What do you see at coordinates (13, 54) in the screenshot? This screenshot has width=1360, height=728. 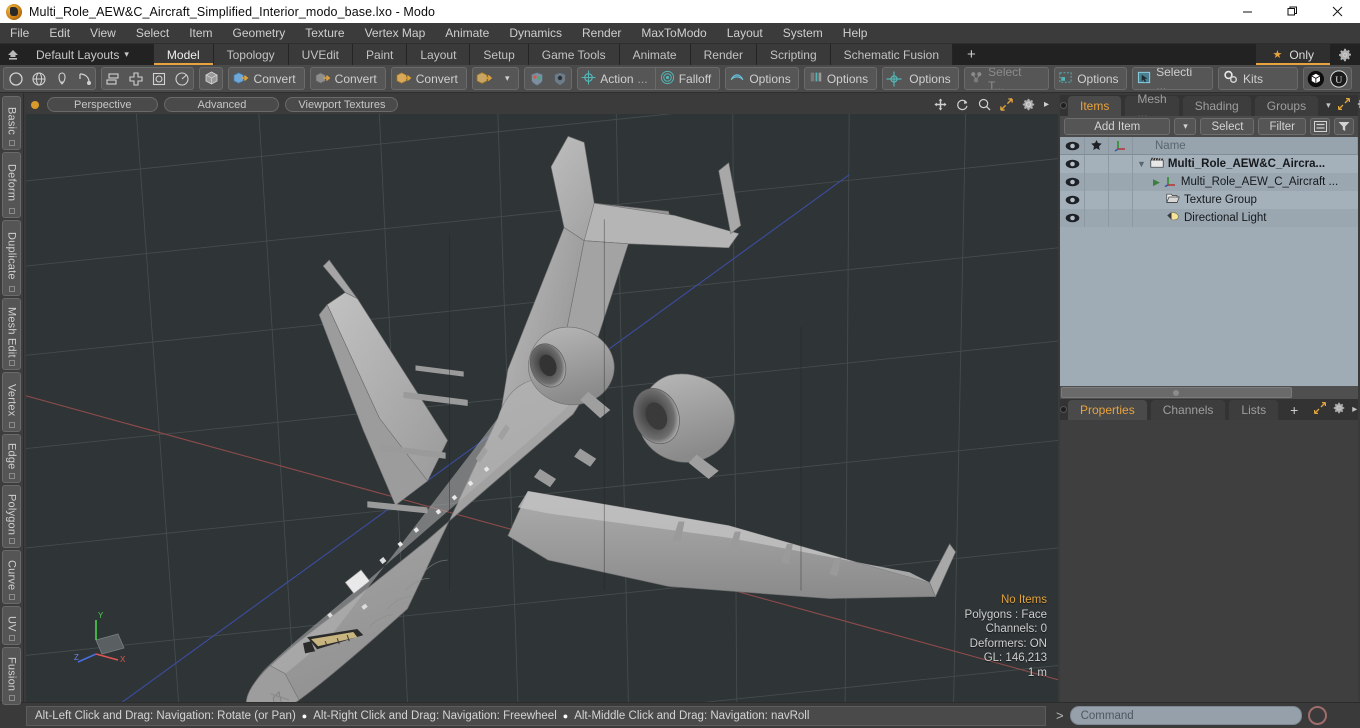 I see `home-up-icon` at bounding box center [13, 54].